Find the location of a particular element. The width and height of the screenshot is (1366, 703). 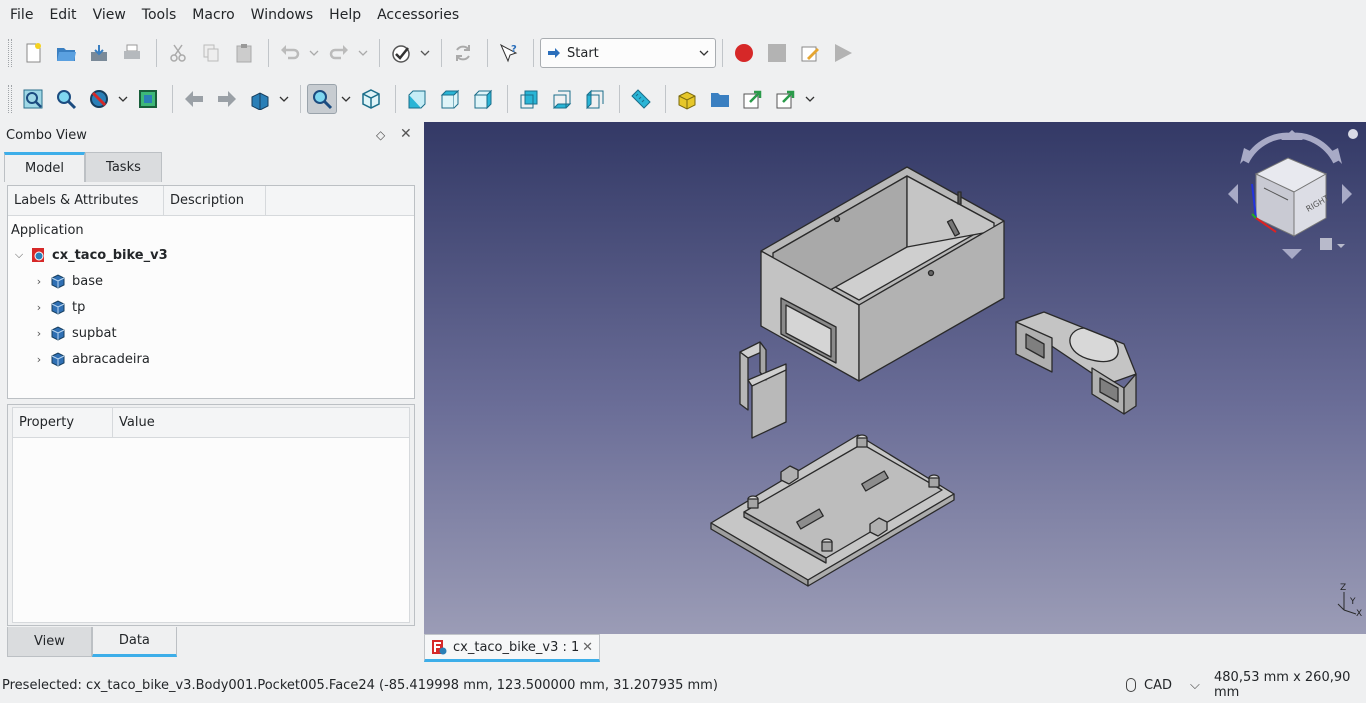

forward-button is located at coordinates (227, 99).